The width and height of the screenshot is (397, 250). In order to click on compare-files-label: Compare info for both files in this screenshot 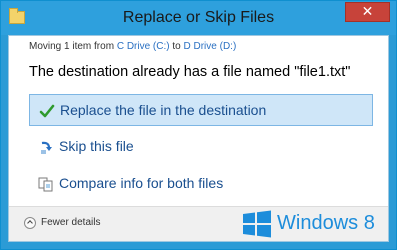, I will do `click(141, 183)`.